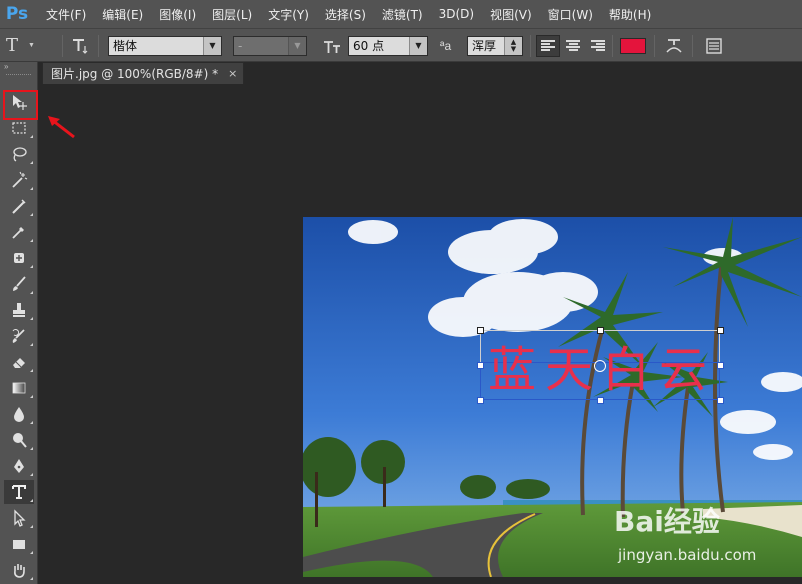  Describe the element at coordinates (446, 45) in the screenshot. I see `antialias-icon: ªa` at that location.